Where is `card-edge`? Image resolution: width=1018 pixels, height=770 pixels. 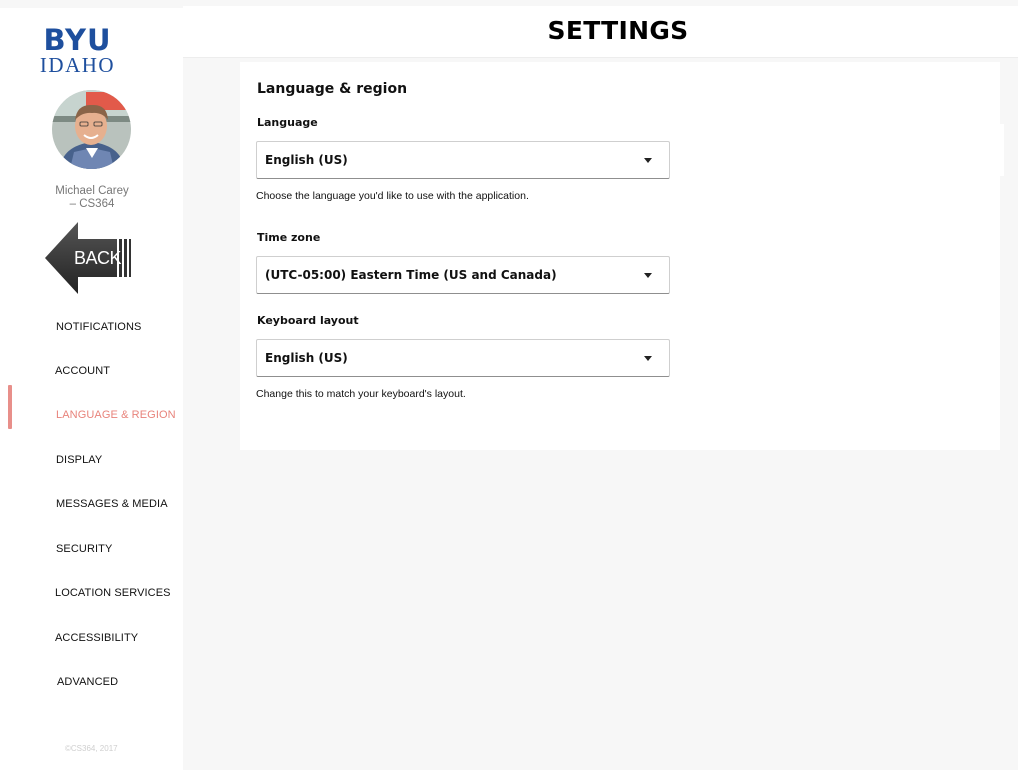 card-edge is located at coordinates (1002, 150).